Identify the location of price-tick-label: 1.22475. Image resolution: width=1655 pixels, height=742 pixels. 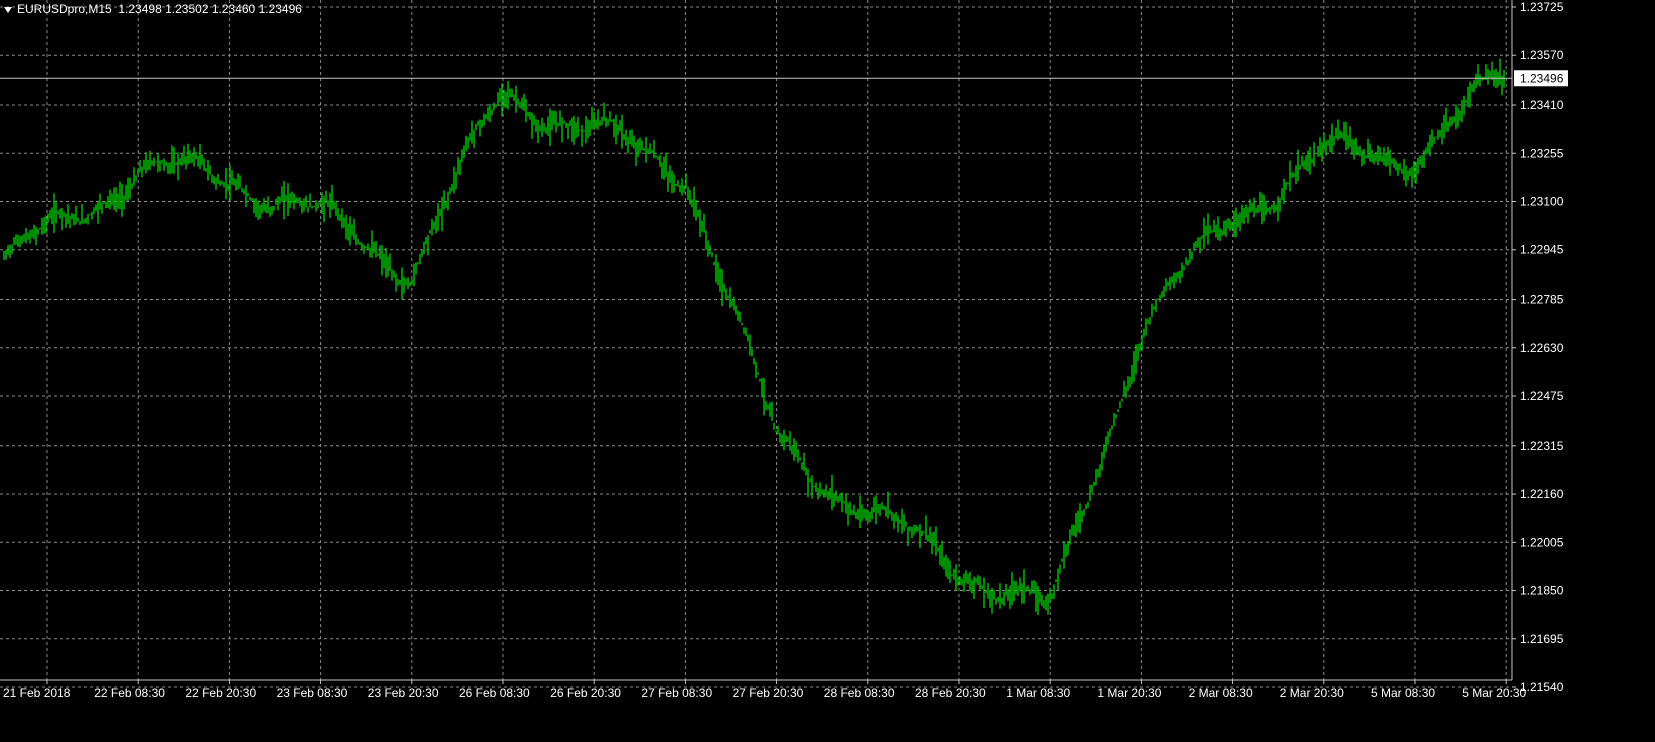
(1542, 396).